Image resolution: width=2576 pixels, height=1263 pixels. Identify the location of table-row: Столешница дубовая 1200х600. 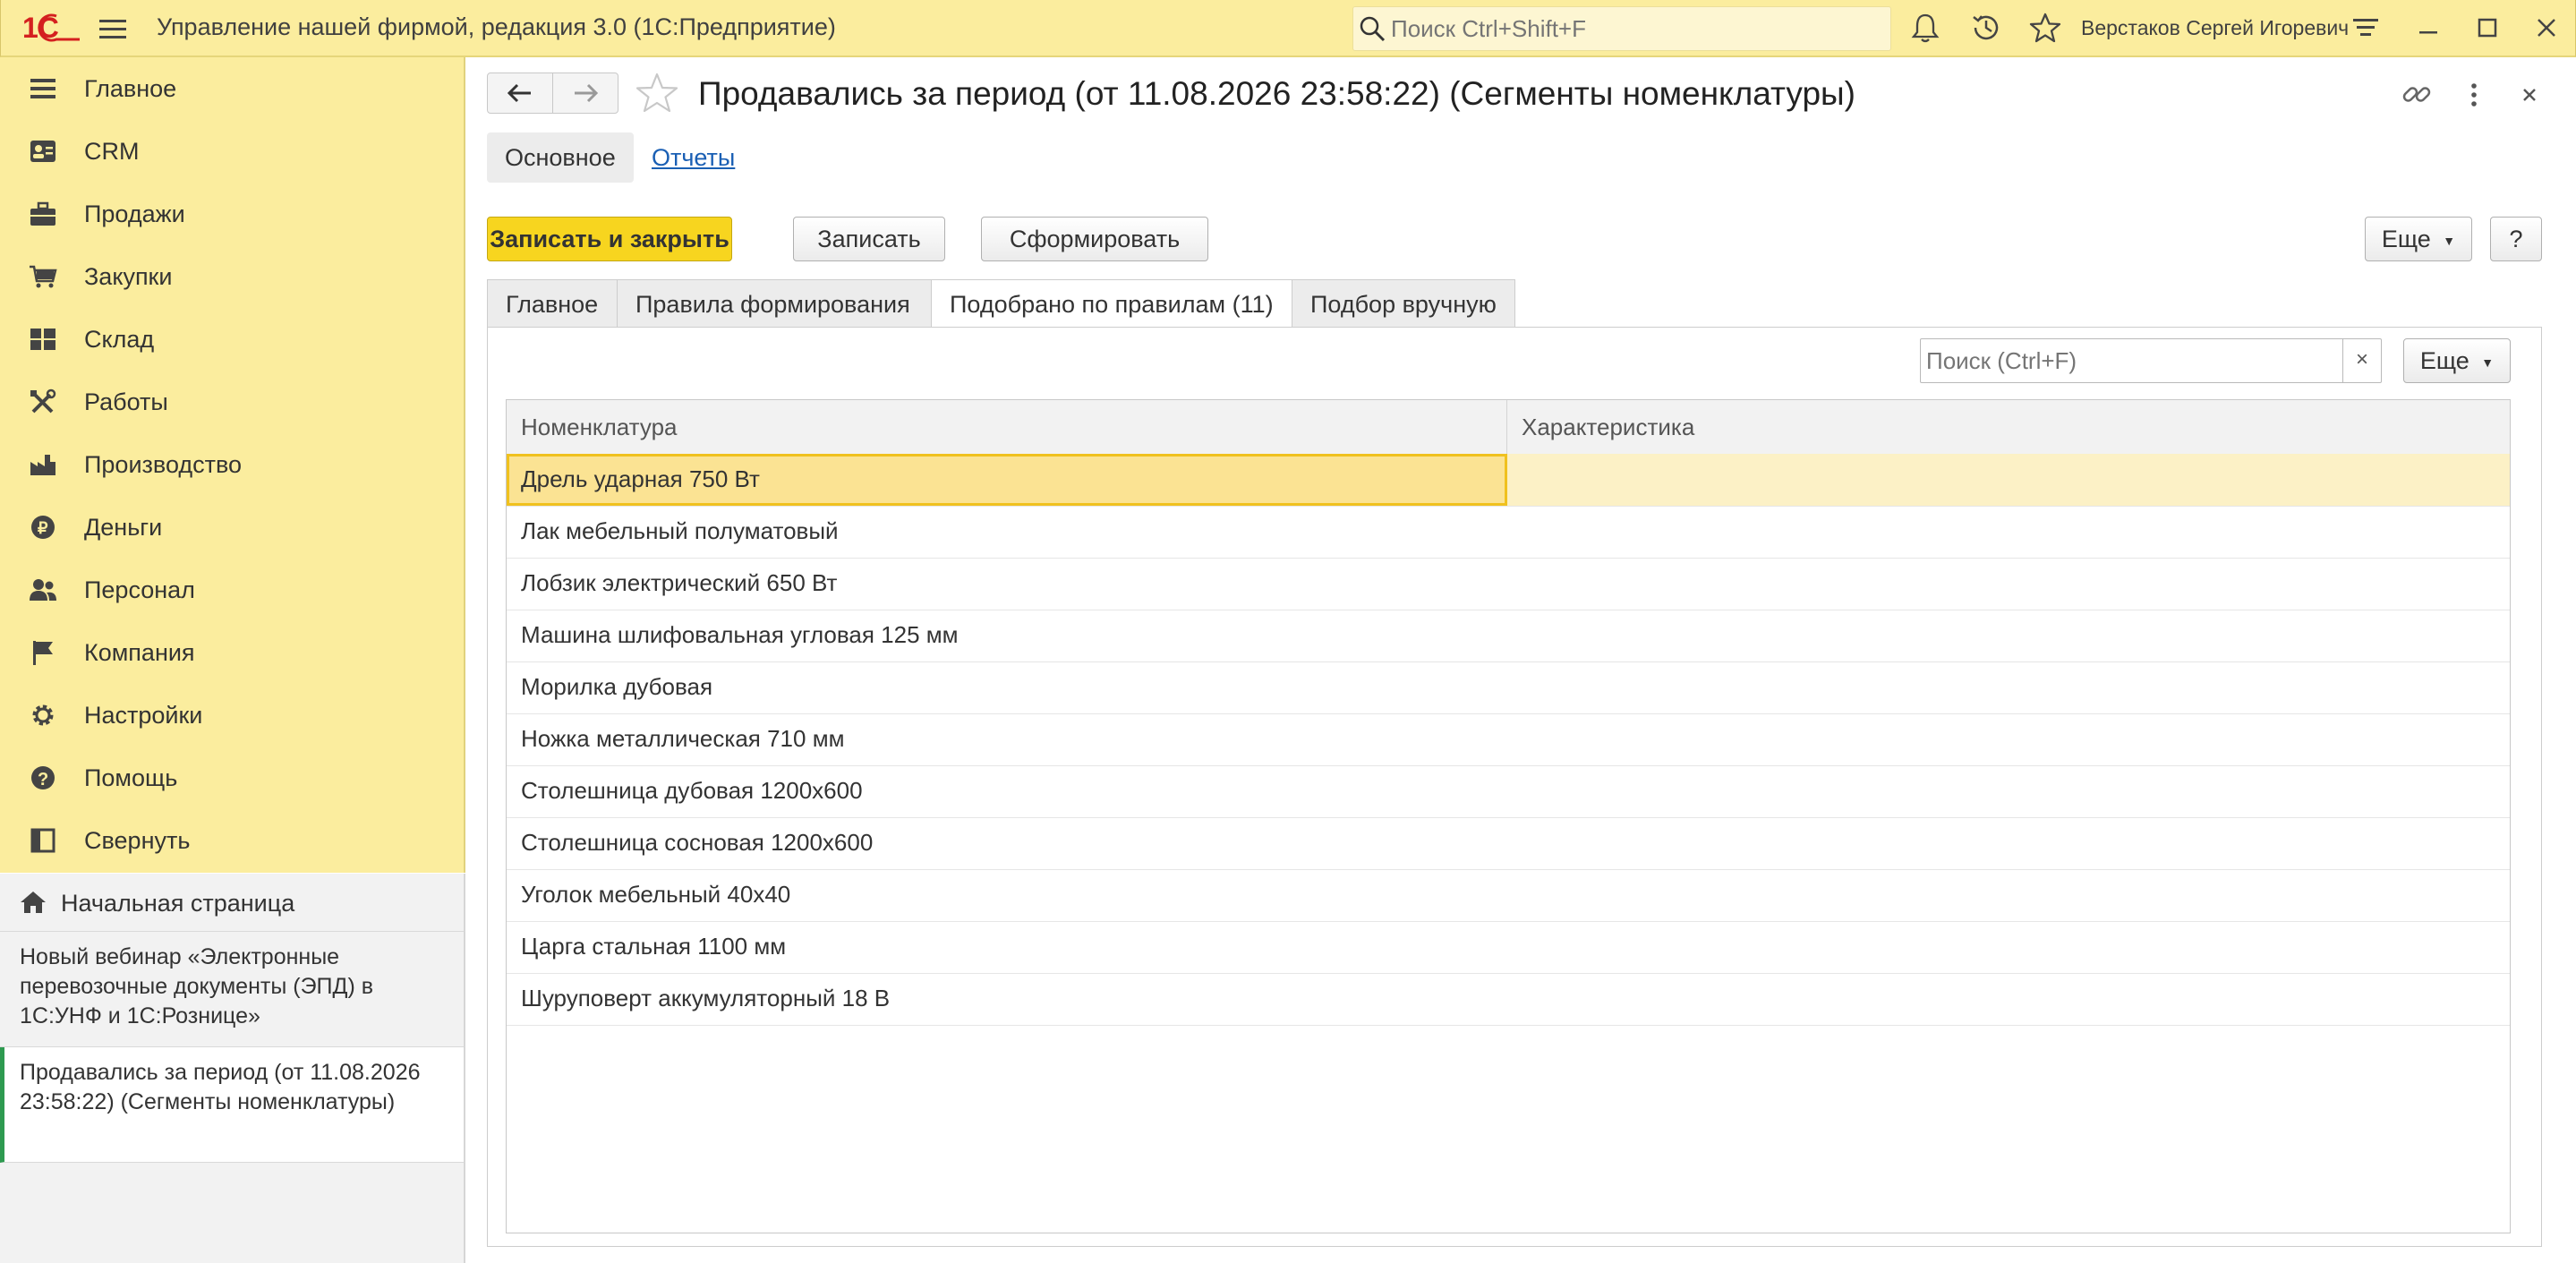
(1508, 792).